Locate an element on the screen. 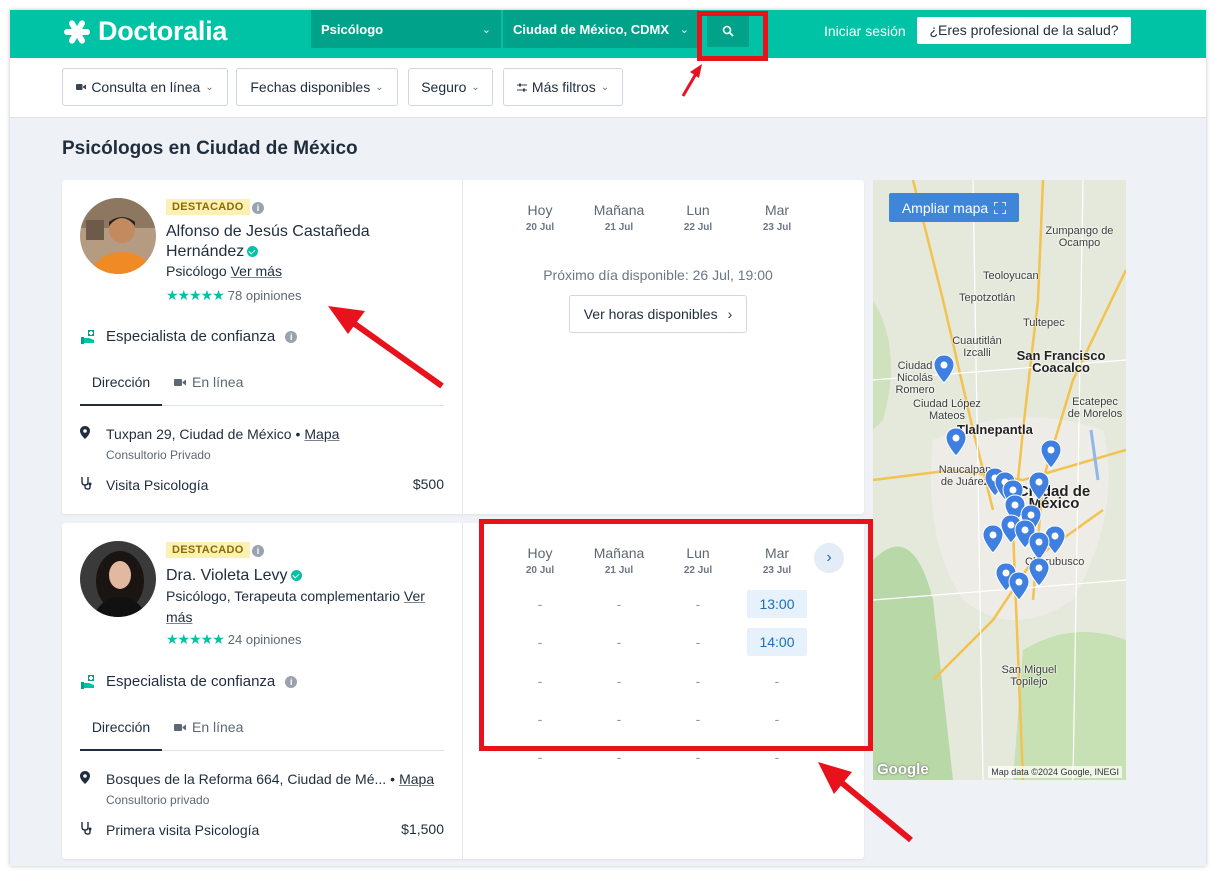  filter-label: Consulta en línea is located at coordinates (146, 87).